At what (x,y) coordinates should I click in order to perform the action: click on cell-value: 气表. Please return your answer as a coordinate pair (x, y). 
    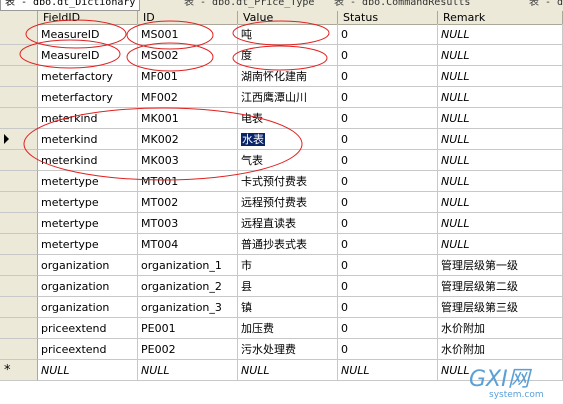
    Looking at the image, I should click on (288, 160).